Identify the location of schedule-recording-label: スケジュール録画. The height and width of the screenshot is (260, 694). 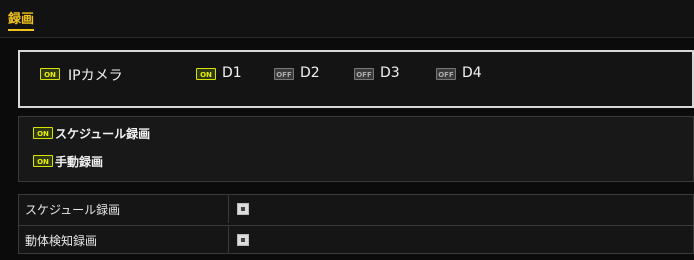
(103, 134).